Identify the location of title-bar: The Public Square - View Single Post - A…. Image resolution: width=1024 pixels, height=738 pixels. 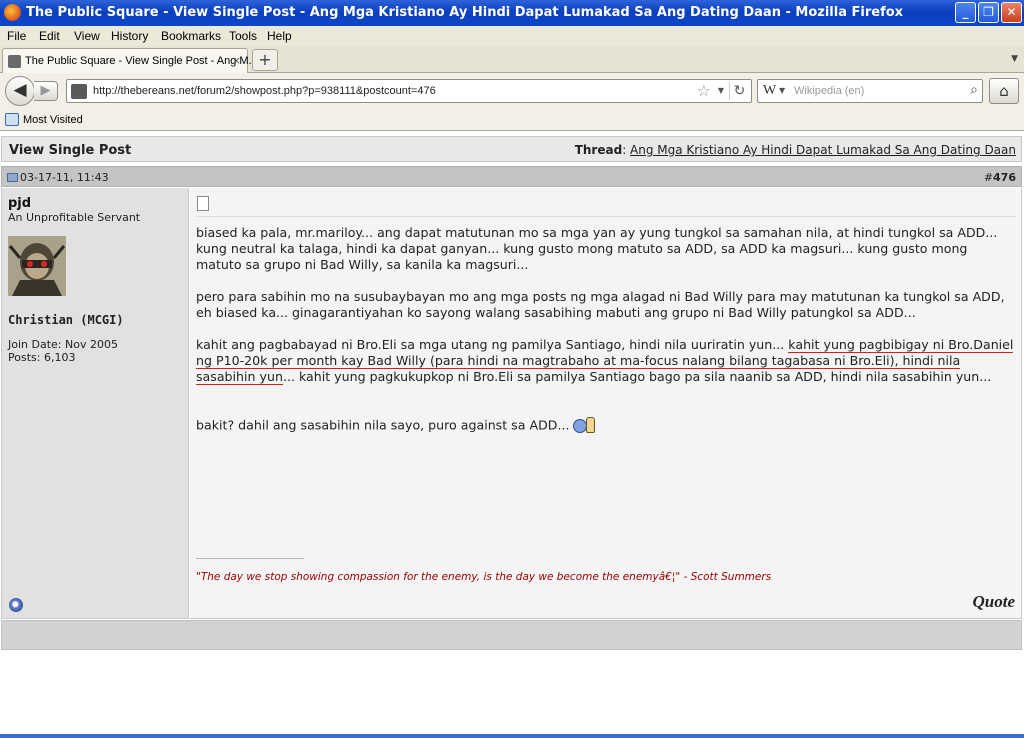
(512, 13).